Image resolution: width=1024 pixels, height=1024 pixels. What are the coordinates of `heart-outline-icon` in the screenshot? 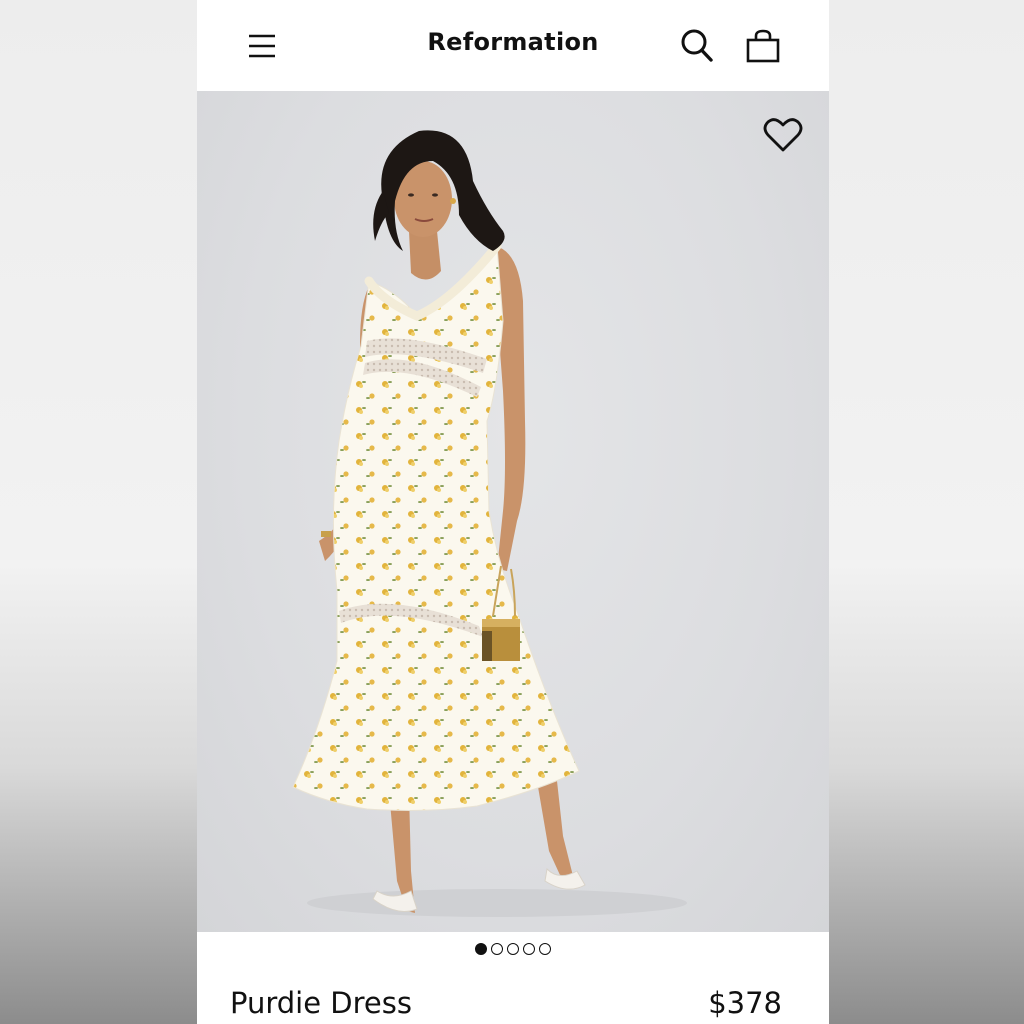 It's located at (785, 137).